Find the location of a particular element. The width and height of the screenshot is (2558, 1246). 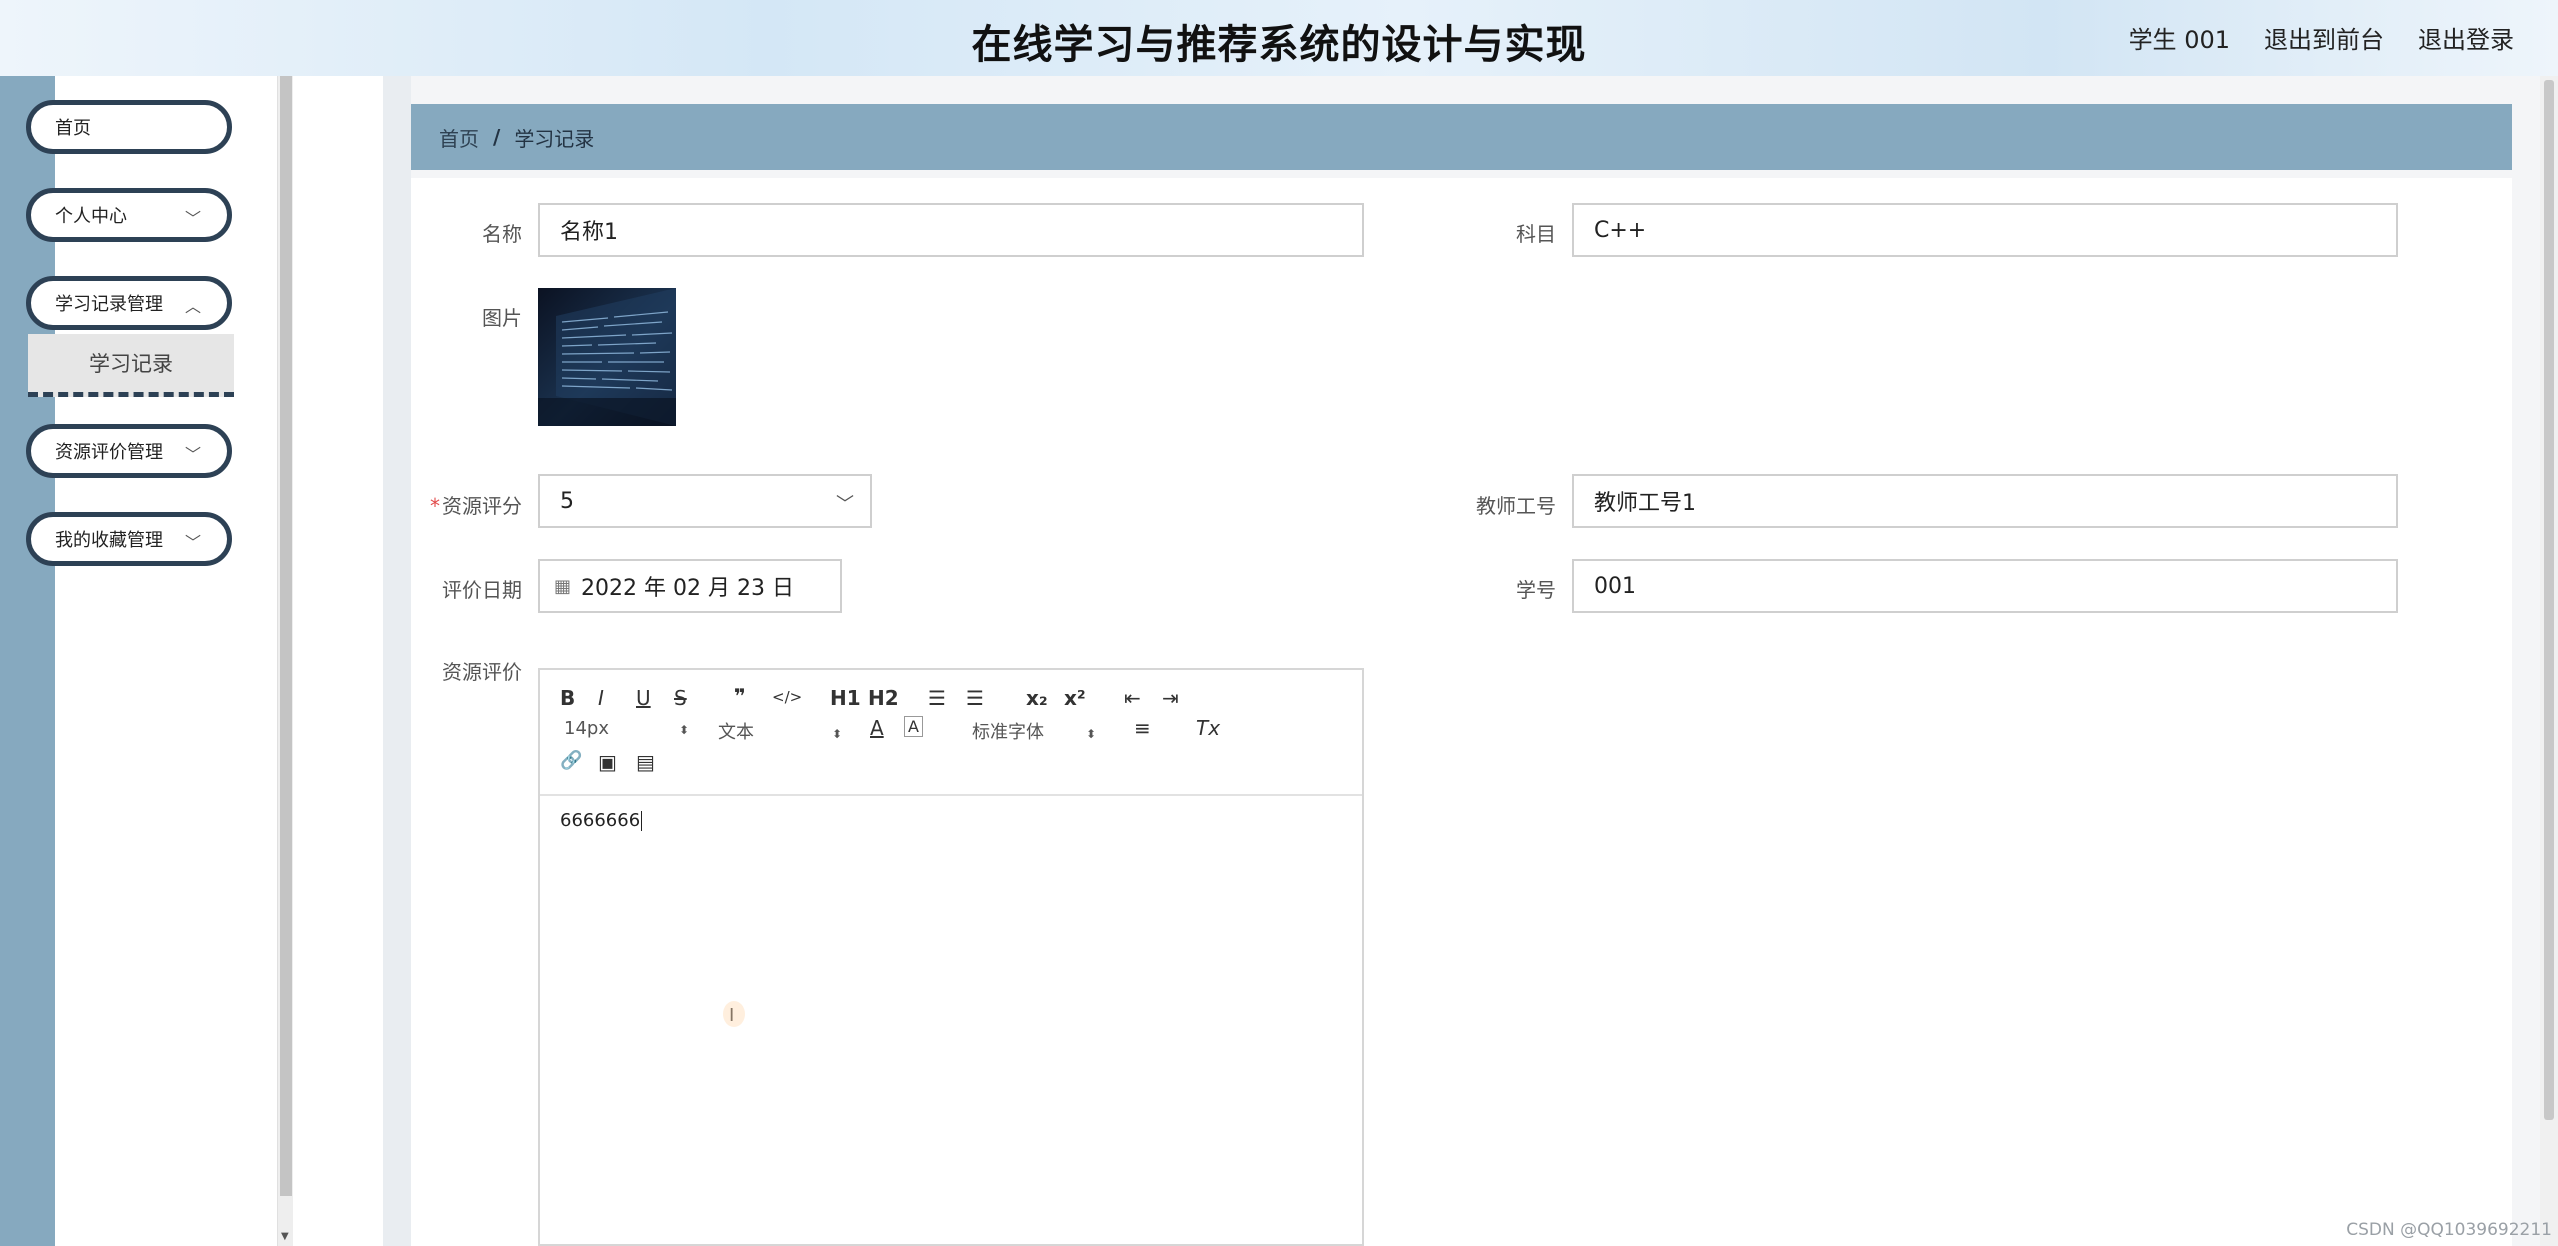

editor-content: 6666666 is located at coordinates (601, 820).